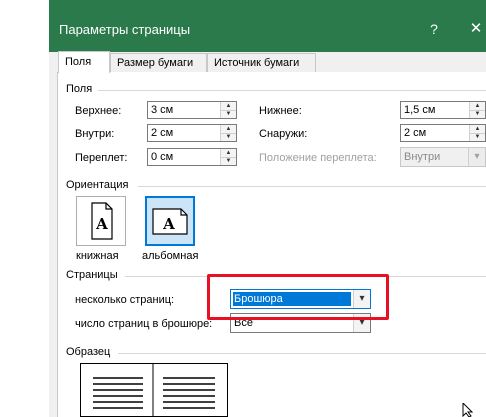 The image size is (486, 417). I want to click on top-margin-spinner: 3 см ▲ ▼, so click(192, 110).